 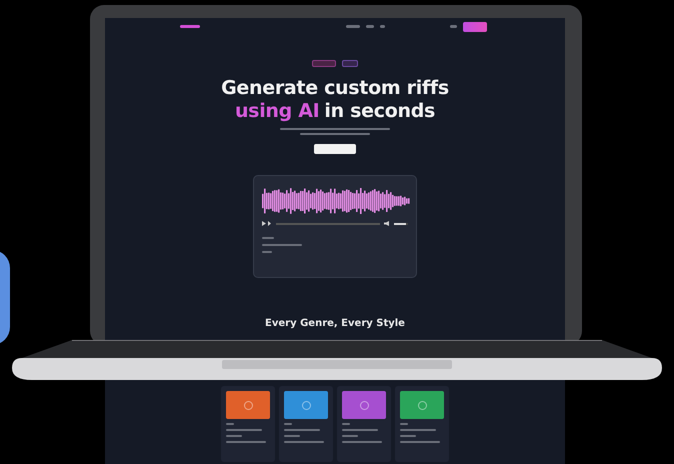 What do you see at coordinates (335, 324) in the screenshot?
I see `section-heading: Every Genre, Every Style` at bounding box center [335, 324].